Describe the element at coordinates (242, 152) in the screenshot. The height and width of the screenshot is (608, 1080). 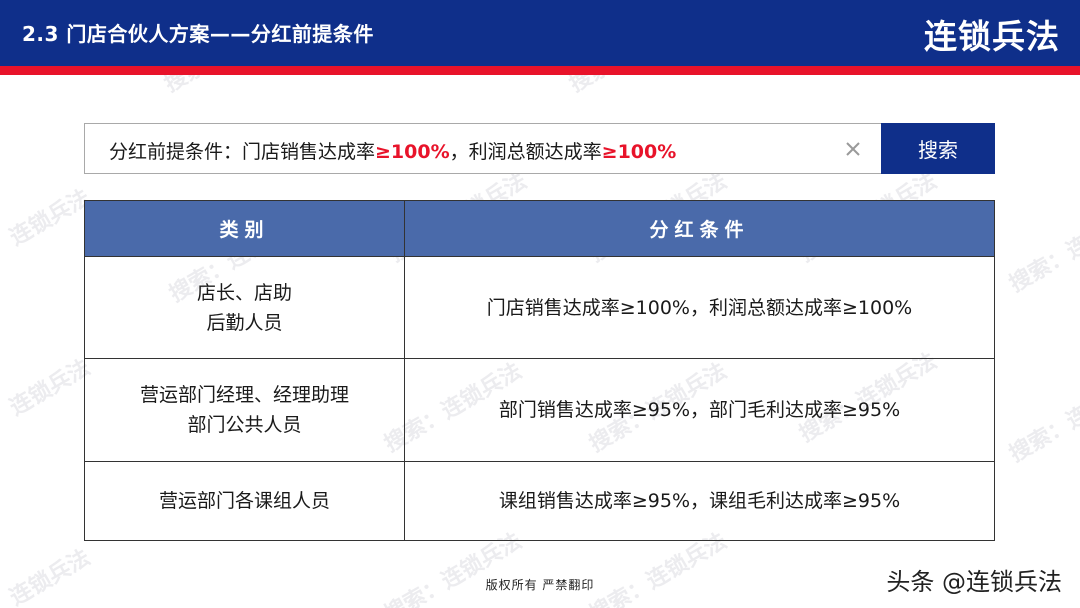
I see `search-query-prefix: 分红前提条件：门店销售达成率` at that location.